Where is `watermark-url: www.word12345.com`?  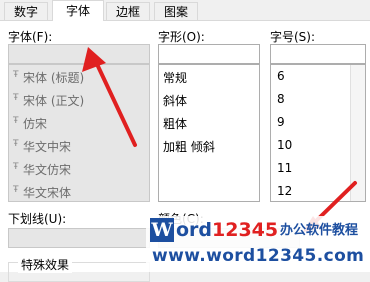 watermark-url: www.word12345.com is located at coordinates (258, 256).